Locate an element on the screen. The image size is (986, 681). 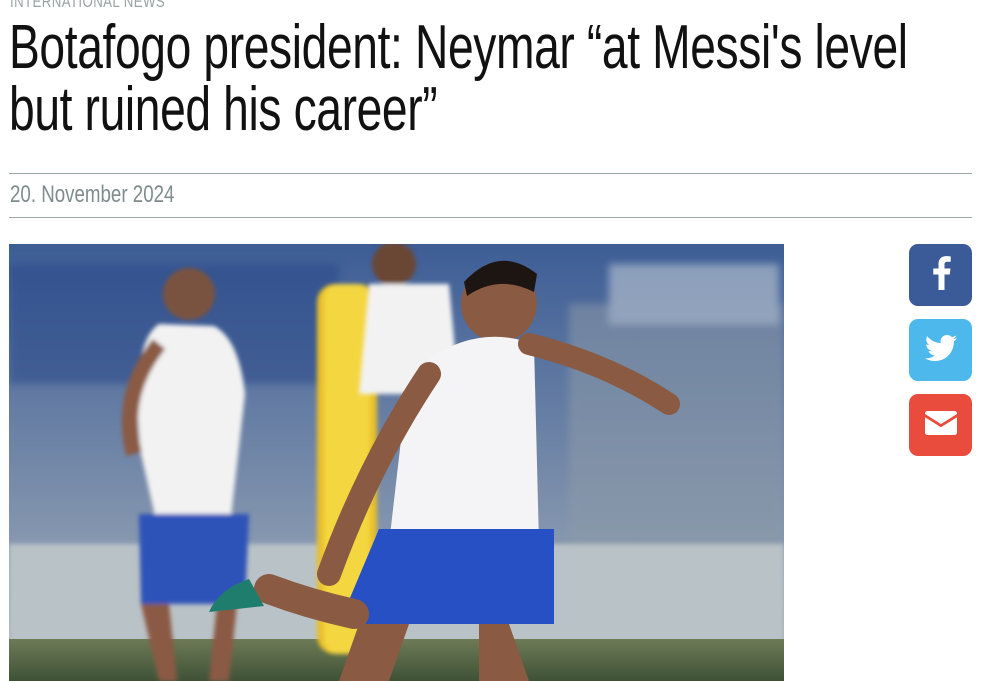
facebook-icon is located at coordinates (941, 275).